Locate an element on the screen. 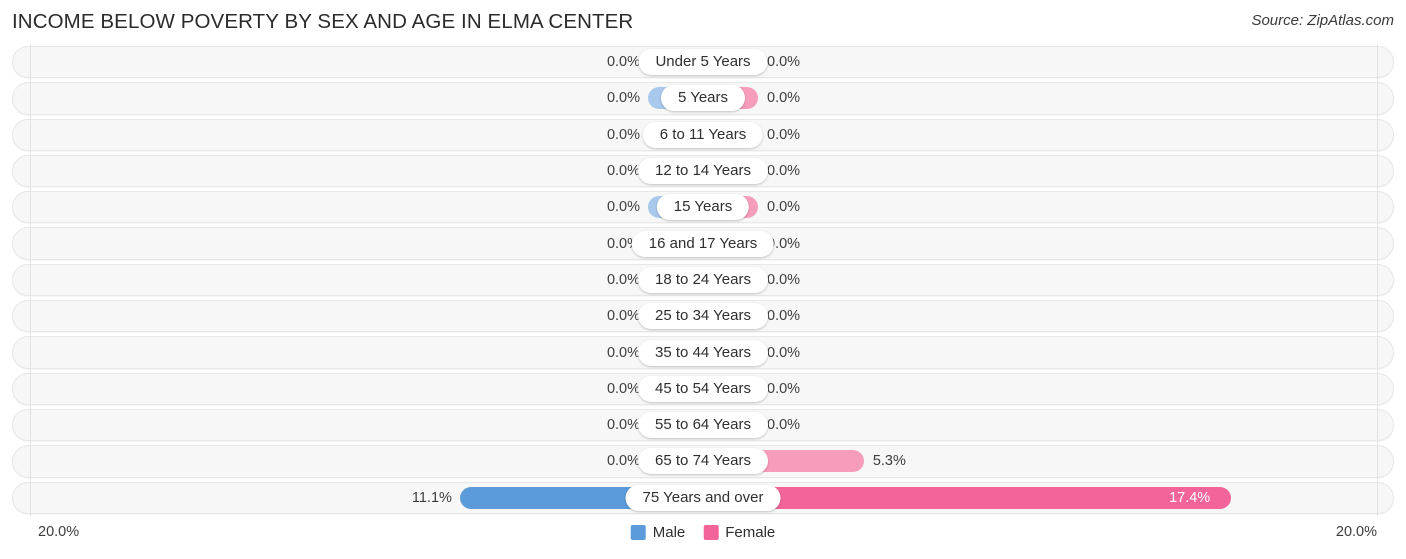 The width and height of the screenshot is (1406, 559). legend-item-male: Male is located at coordinates (658, 532).